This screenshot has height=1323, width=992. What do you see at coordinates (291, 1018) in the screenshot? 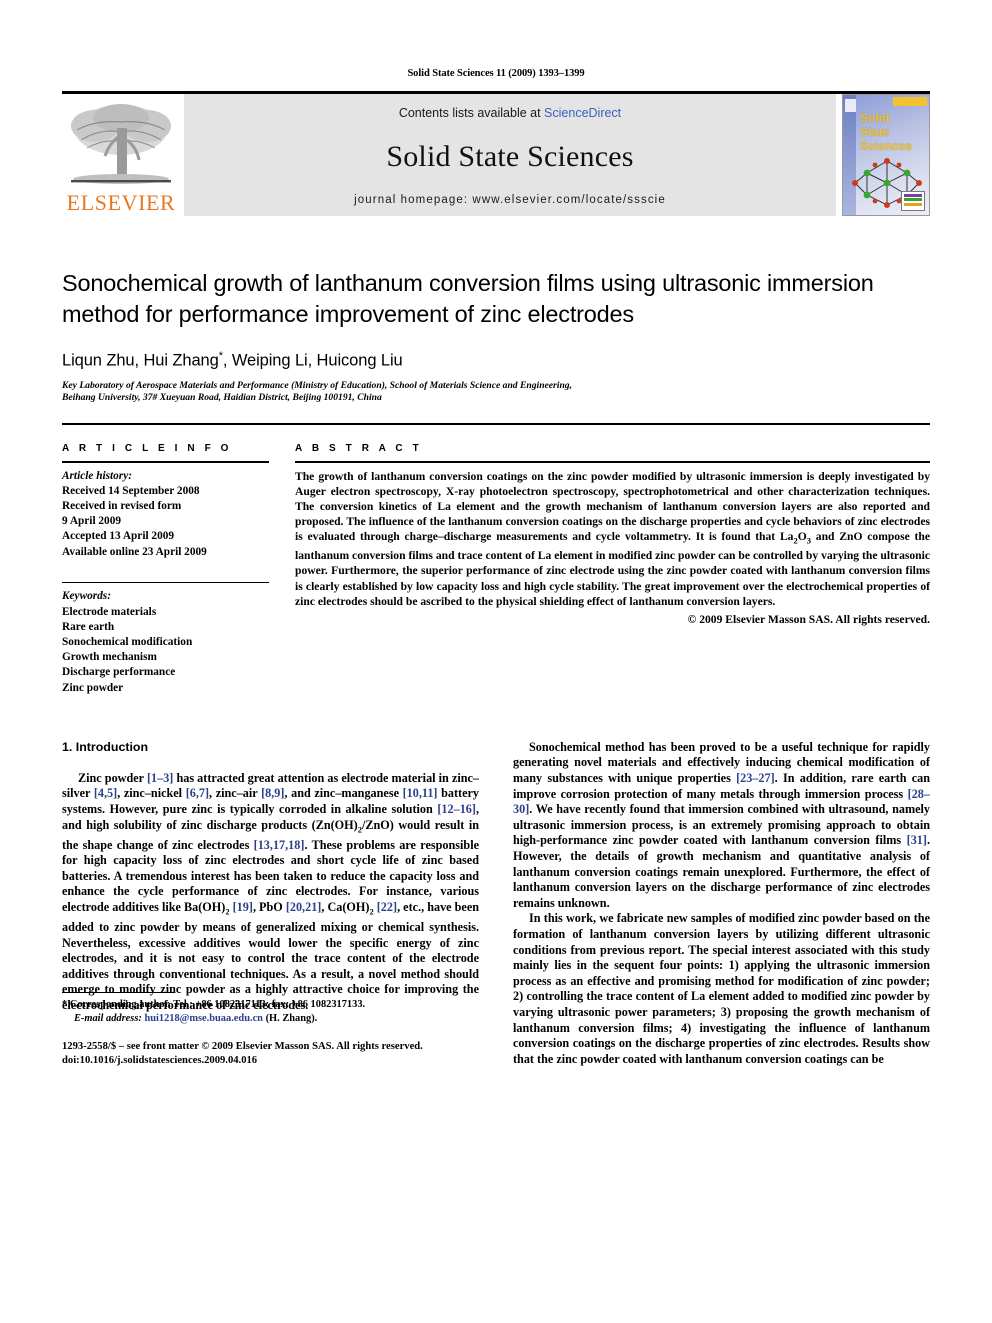
I see `email-owner: (H. Zhang).` at bounding box center [291, 1018].